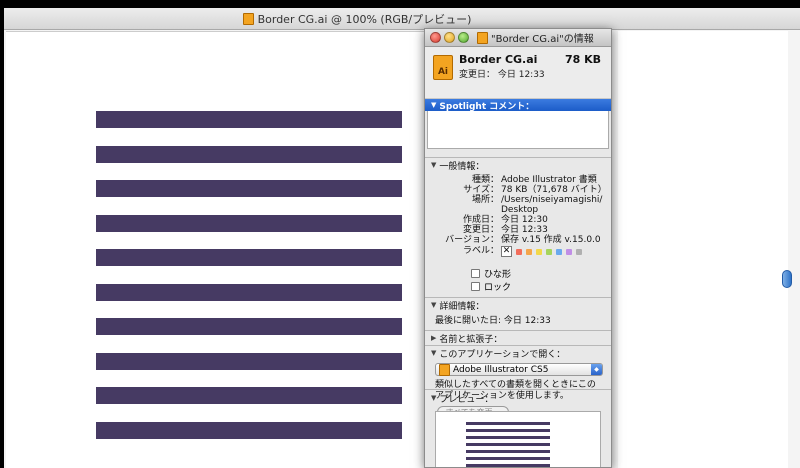  I want to click on label-key: ラベル：, so click(480, 251).